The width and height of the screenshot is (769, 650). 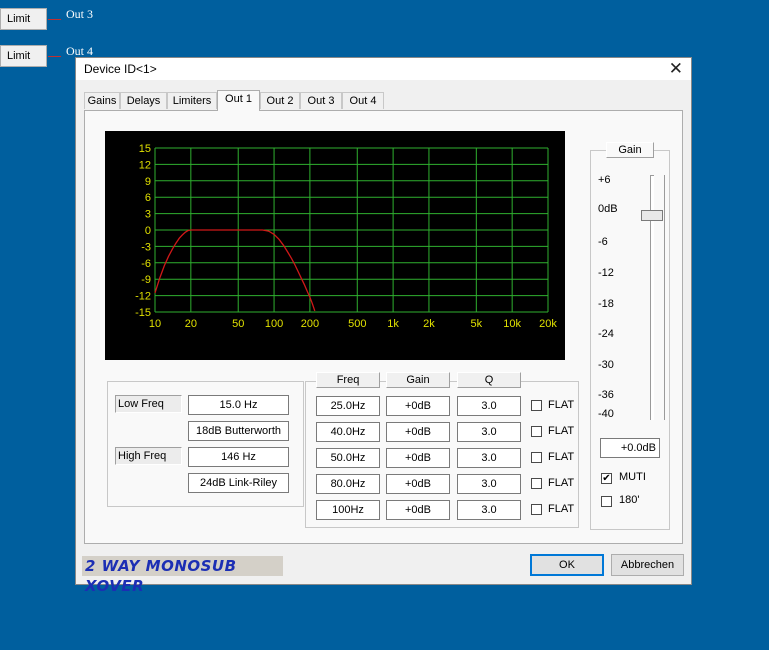 What do you see at coordinates (630, 448) in the screenshot?
I see `gain-value-field: +0.0dB` at bounding box center [630, 448].